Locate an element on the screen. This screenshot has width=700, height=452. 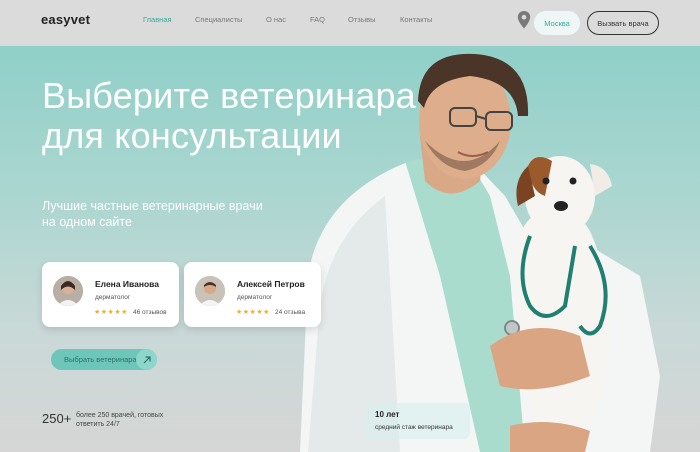
hero-title-line-1: Выберите ветеринара is located at coordinates (229, 95).